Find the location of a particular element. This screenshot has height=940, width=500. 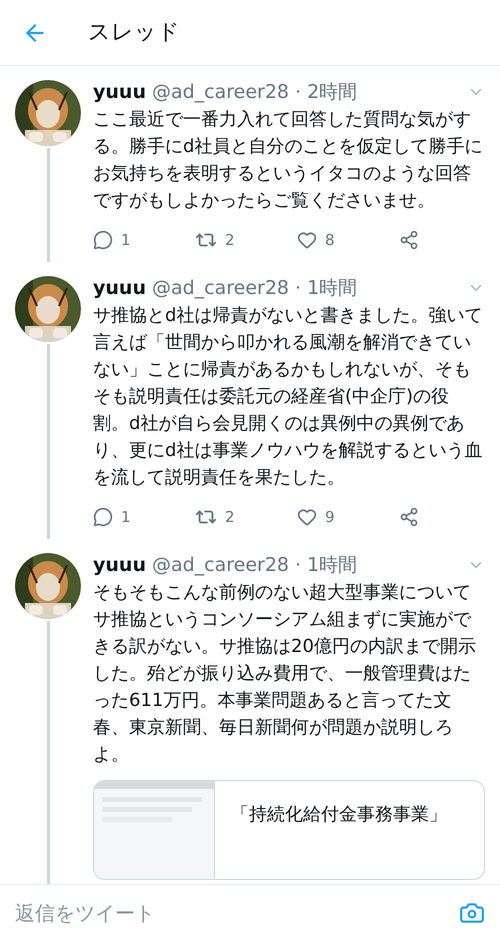

page-title: スレッド is located at coordinates (134, 33).